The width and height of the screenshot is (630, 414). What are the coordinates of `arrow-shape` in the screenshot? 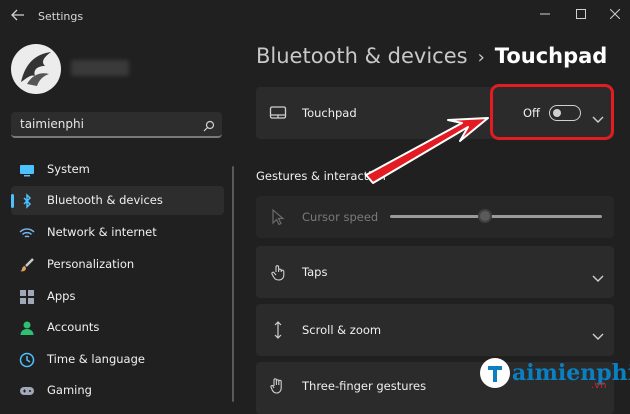 It's located at (427, 150).